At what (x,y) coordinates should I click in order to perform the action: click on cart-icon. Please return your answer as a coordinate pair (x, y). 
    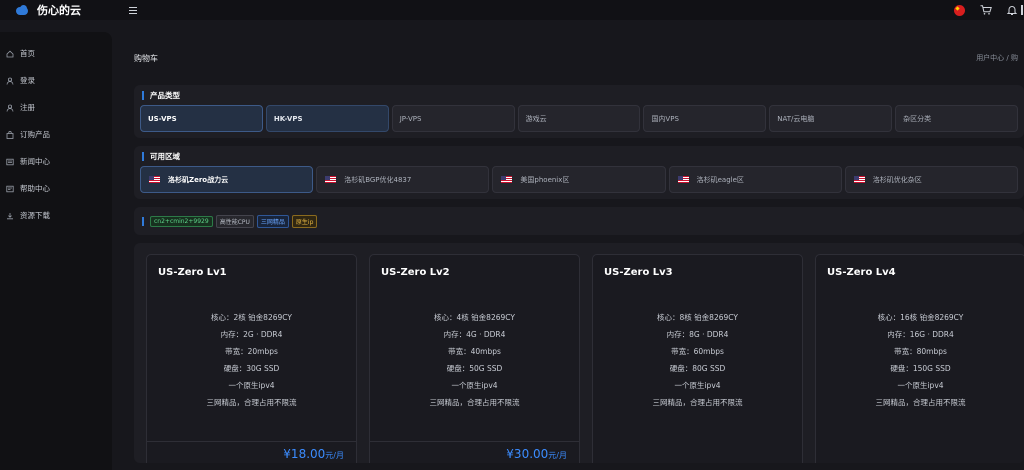
    Looking at the image, I should click on (986, 10).